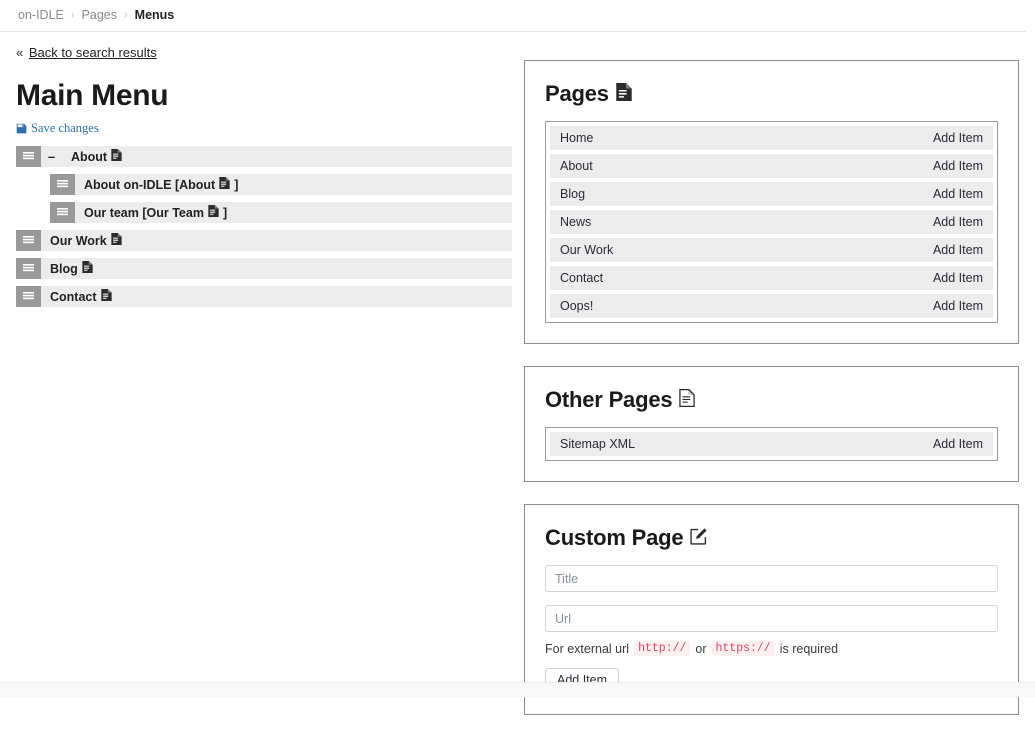 Image resolution: width=1035 pixels, height=737 pixels. What do you see at coordinates (771, 538) in the screenshot?
I see `custom-page-panel-title: Custom Page` at bounding box center [771, 538].